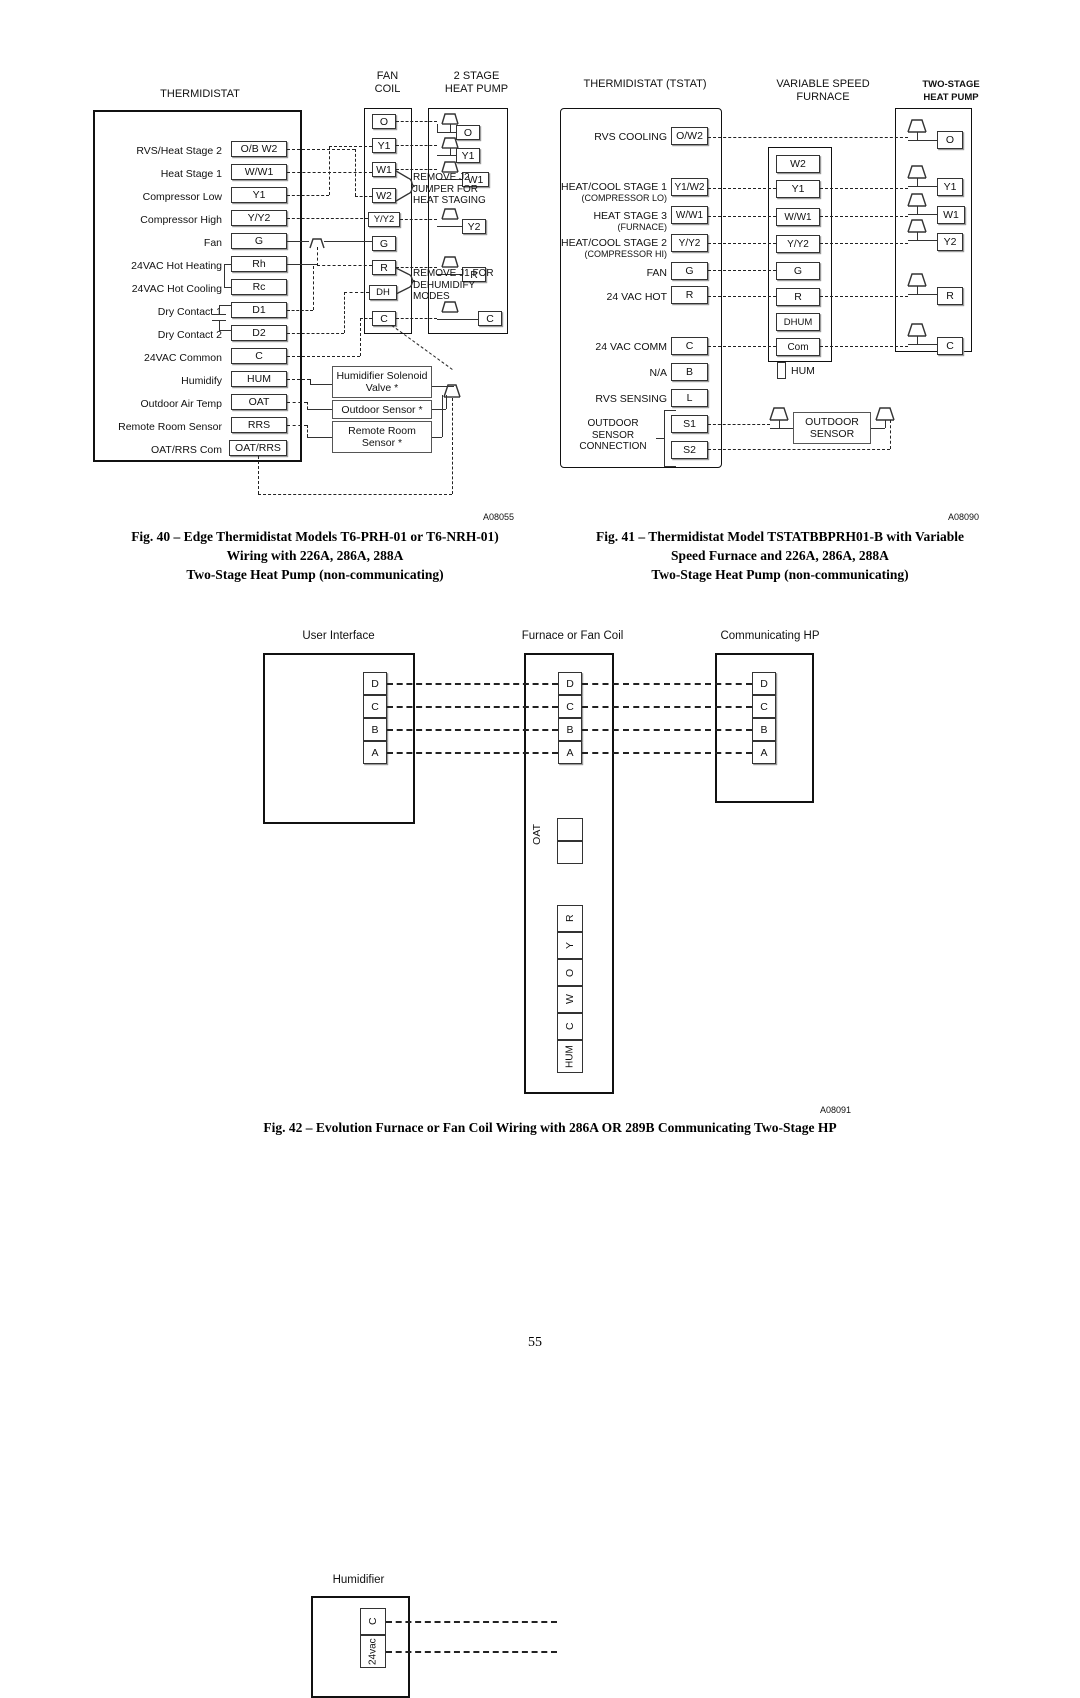 The image size is (1080, 1698). Describe the element at coordinates (384, 145) in the screenshot. I see `fig40-fancoil-terminal: Y1` at that location.